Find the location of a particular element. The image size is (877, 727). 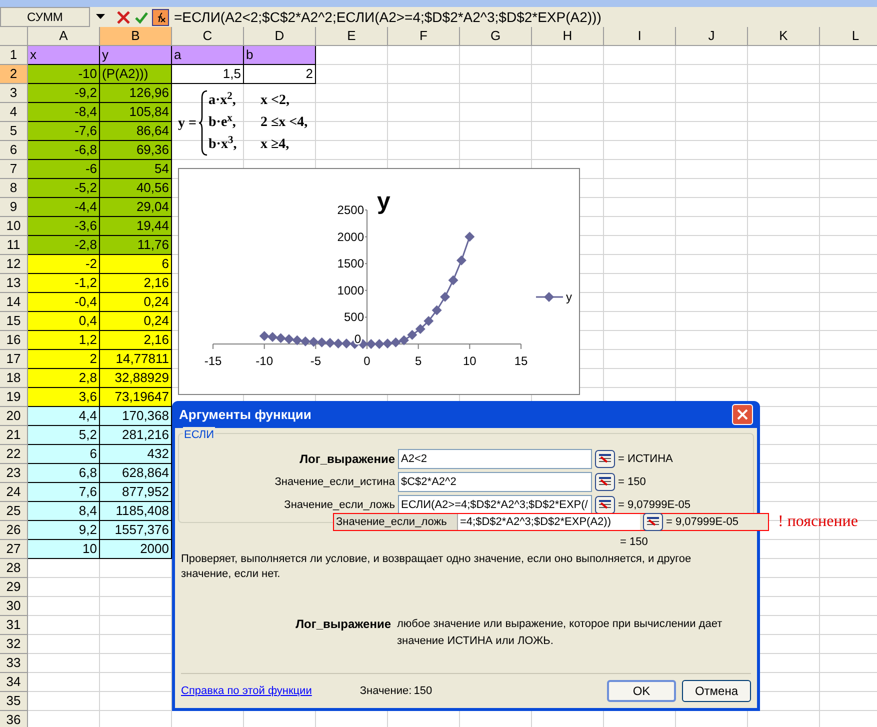

dialog-button: OK is located at coordinates (641, 691).